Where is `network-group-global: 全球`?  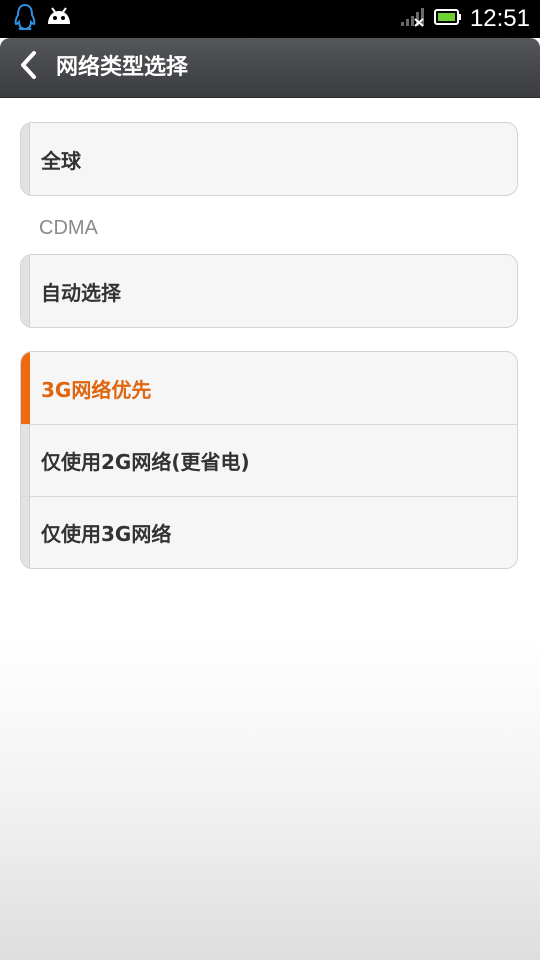
network-group-global: 全球 is located at coordinates (269, 159).